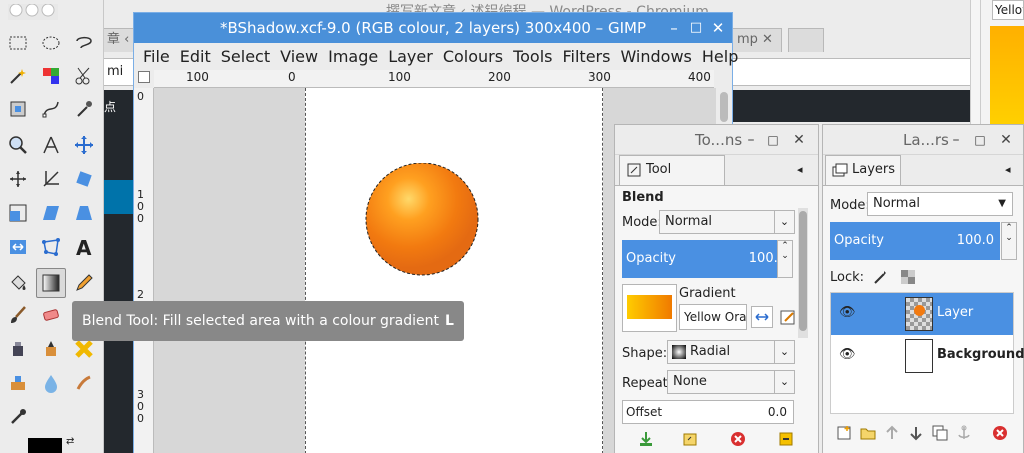 This screenshot has height=453, width=1024. I want to click on bucket-fill-icon, so click(18, 283).